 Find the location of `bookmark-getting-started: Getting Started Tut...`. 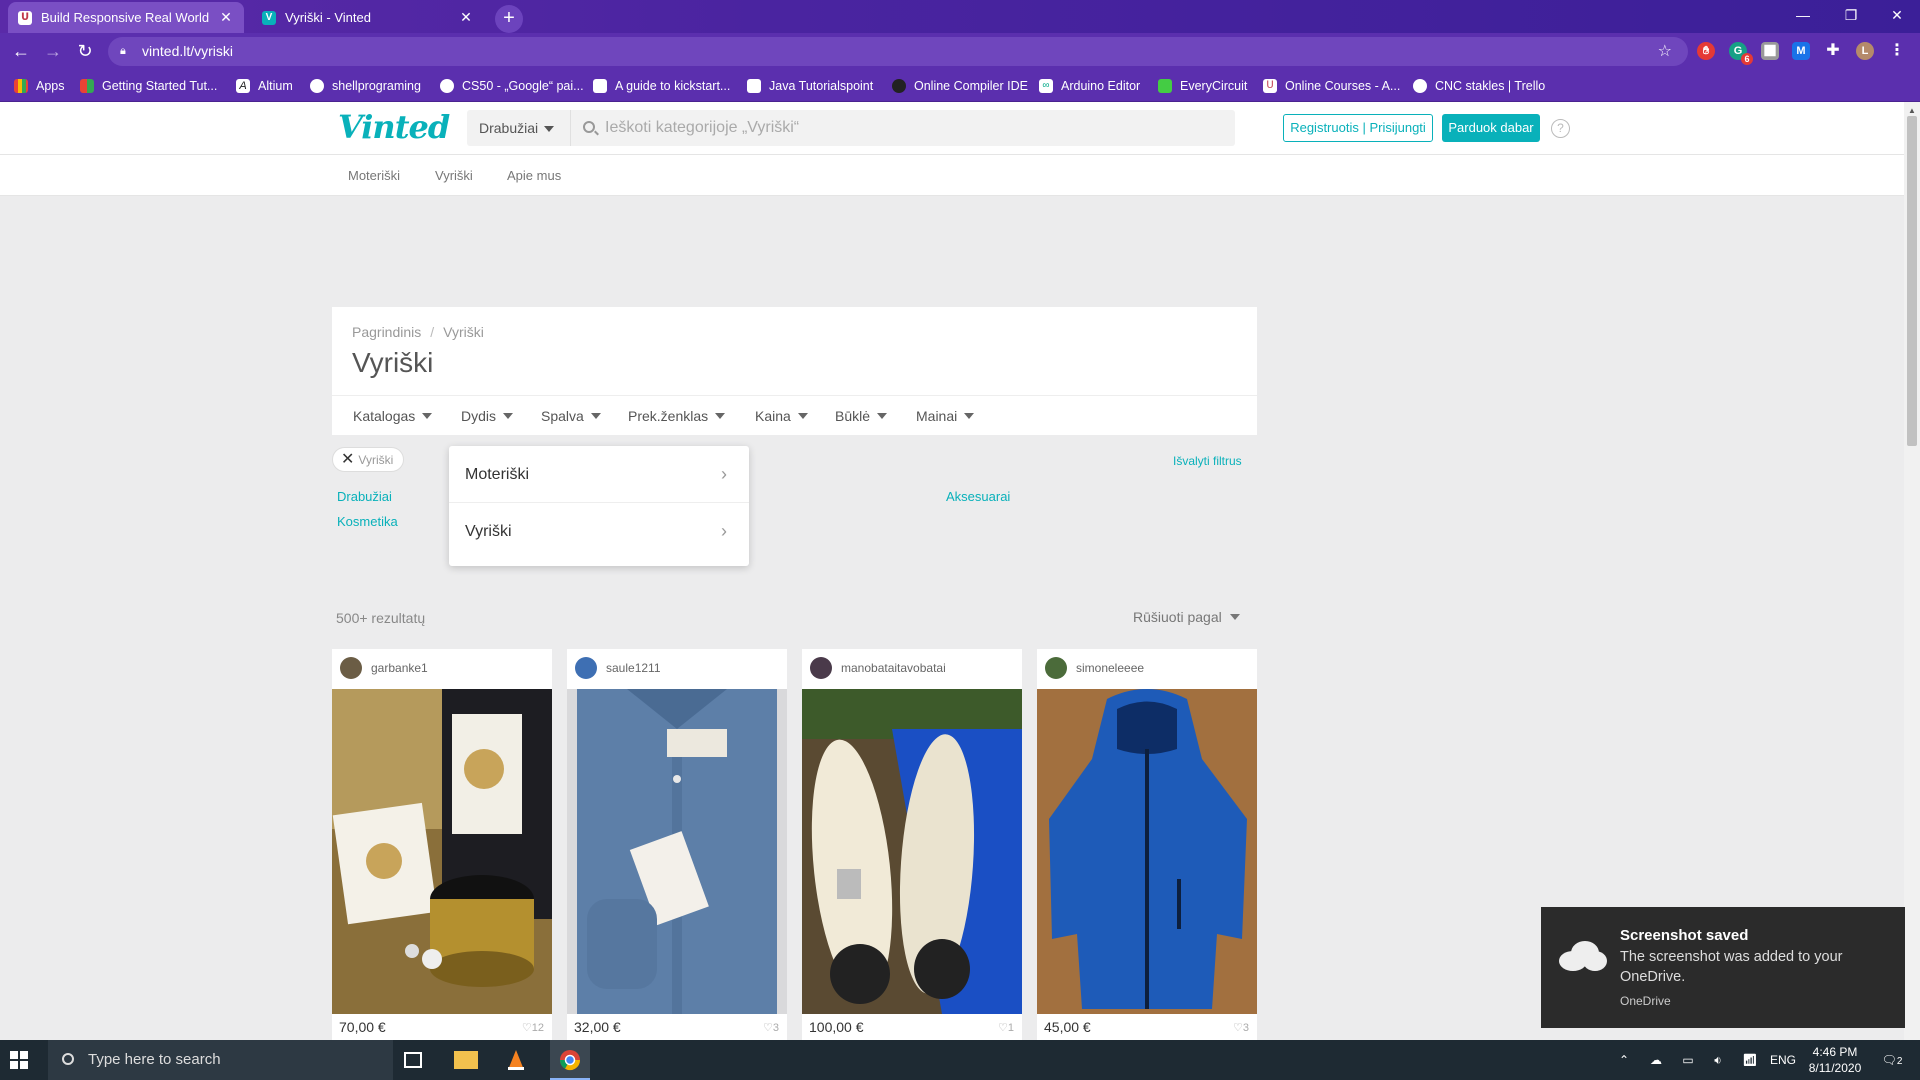

bookmark-getting-started: Getting Started Tut... is located at coordinates (148, 86).